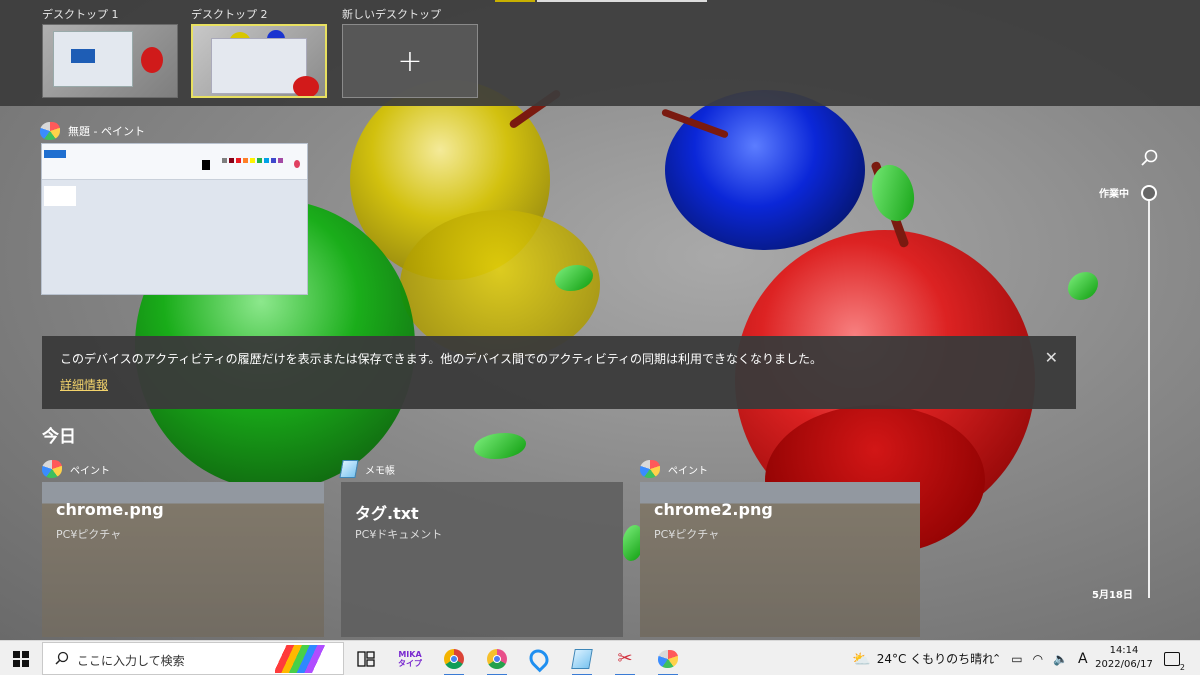 The width and height of the screenshot is (1200, 675). I want to click on desktop-2: デスクトップ 2, so click(259, 52).